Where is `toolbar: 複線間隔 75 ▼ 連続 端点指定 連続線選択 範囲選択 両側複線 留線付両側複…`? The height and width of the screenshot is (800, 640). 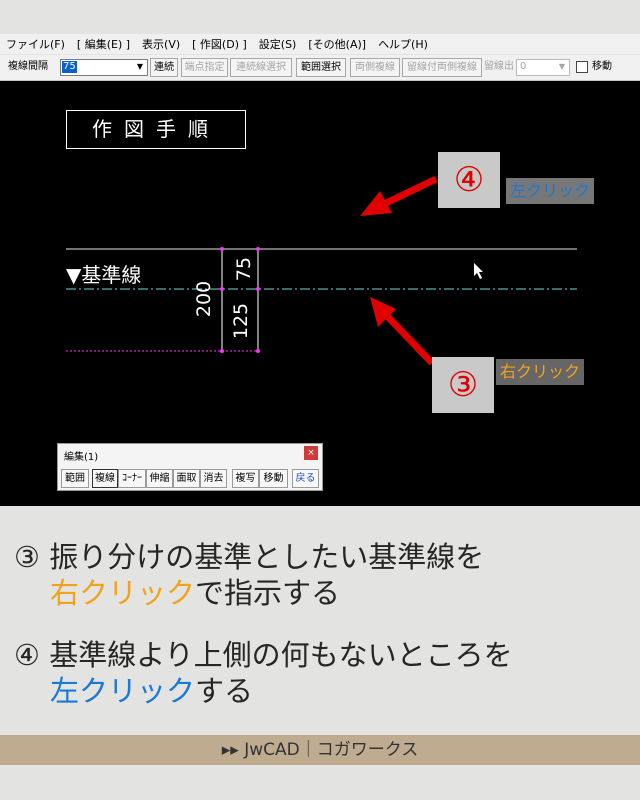
toolbar: 複線間隔 75 ▼ 連続 端点指定 連続線選択 範囲選択 両側複線 留線付両側複… is located at coordinates (320, 68).